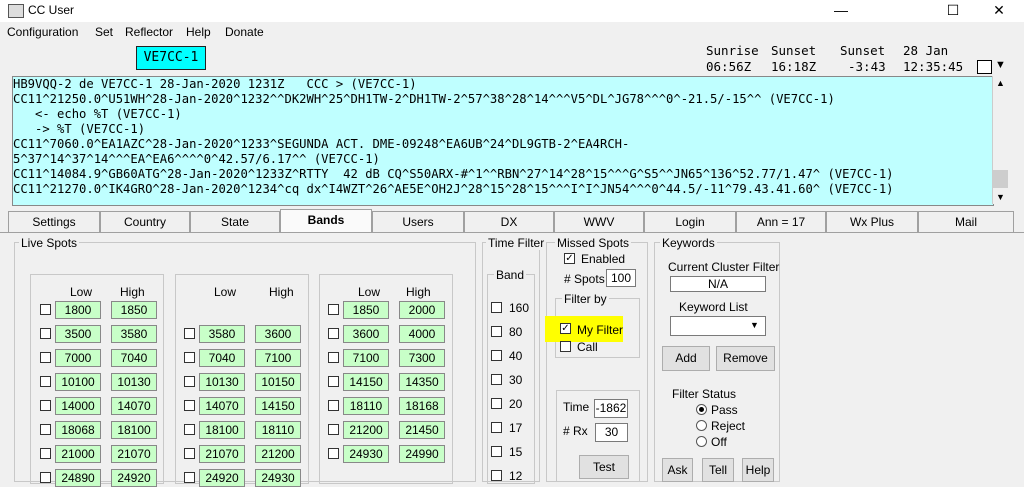 This screenshot has width=1024, height=487. Describe the element at coordinates (718, 470) in the screenshot. I see `tell-button: Tell` at that location.